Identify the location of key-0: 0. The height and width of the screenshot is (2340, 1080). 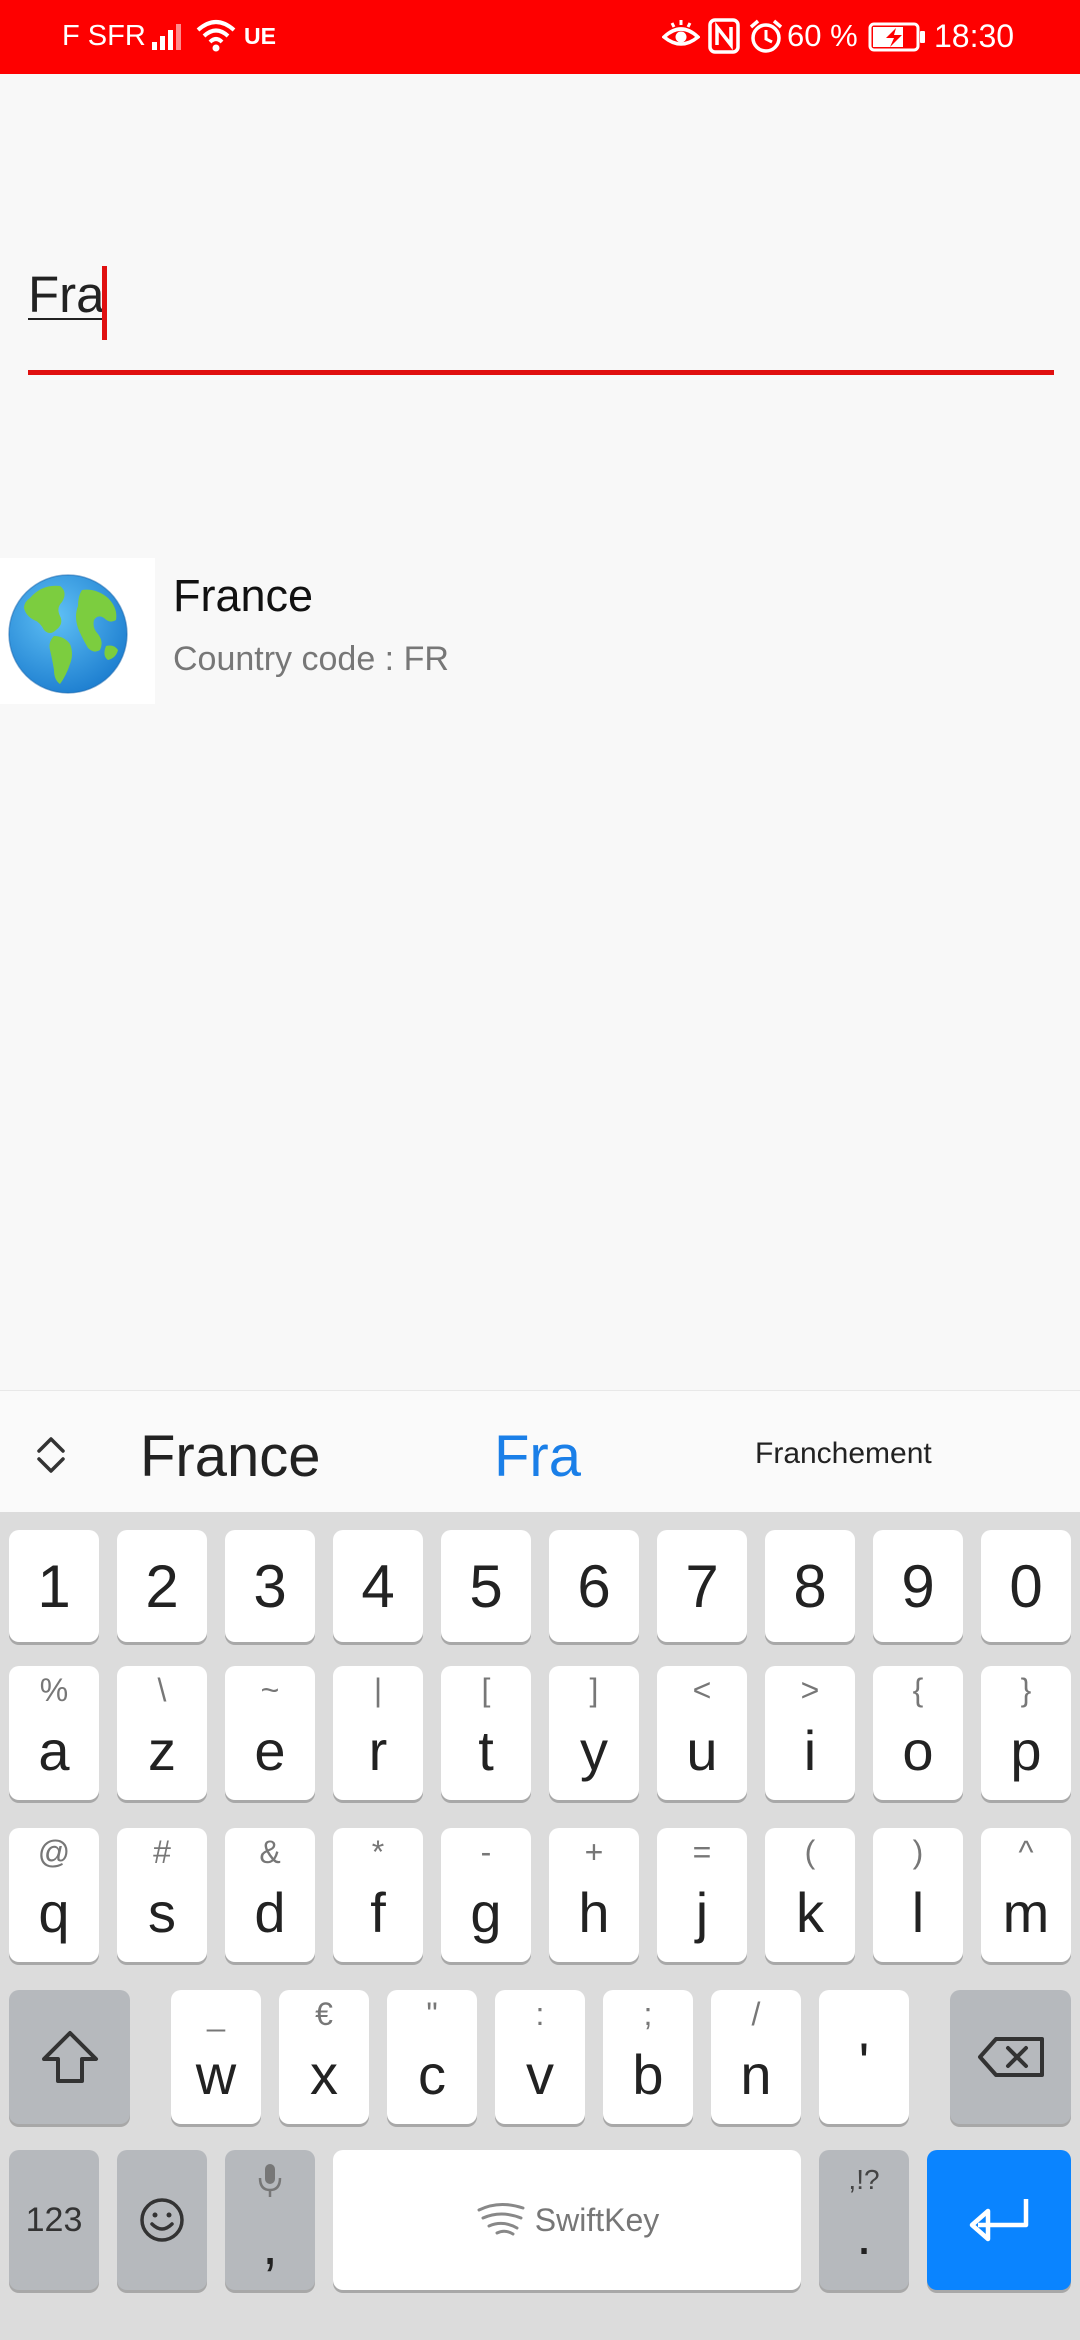
(1026, 1586).